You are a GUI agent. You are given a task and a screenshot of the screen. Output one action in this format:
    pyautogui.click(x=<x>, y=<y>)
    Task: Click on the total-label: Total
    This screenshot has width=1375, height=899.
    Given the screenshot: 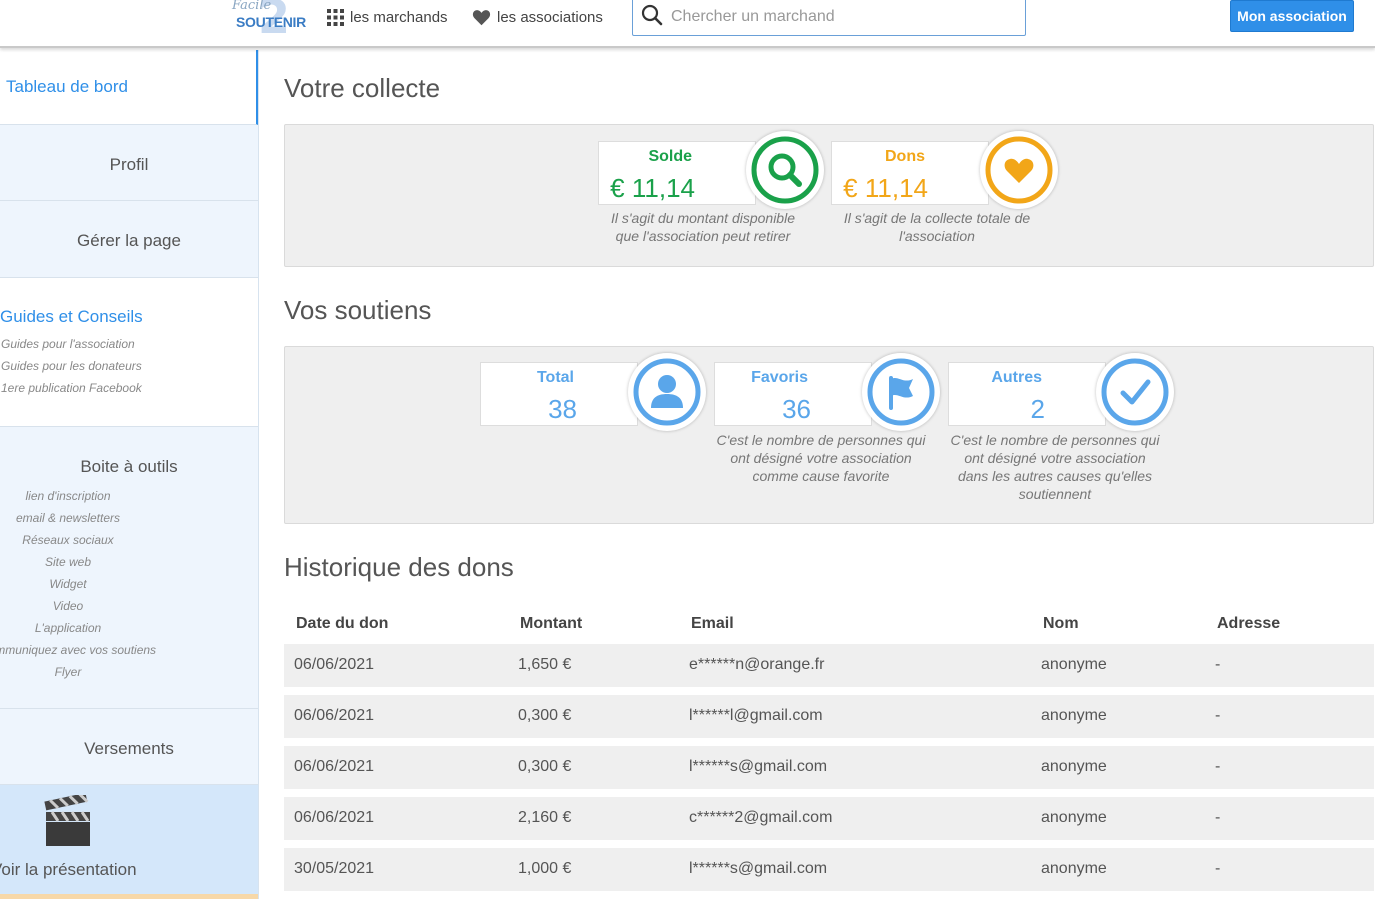 What is the action you would take?
    pyautogui.click(x=555, y=377)
    